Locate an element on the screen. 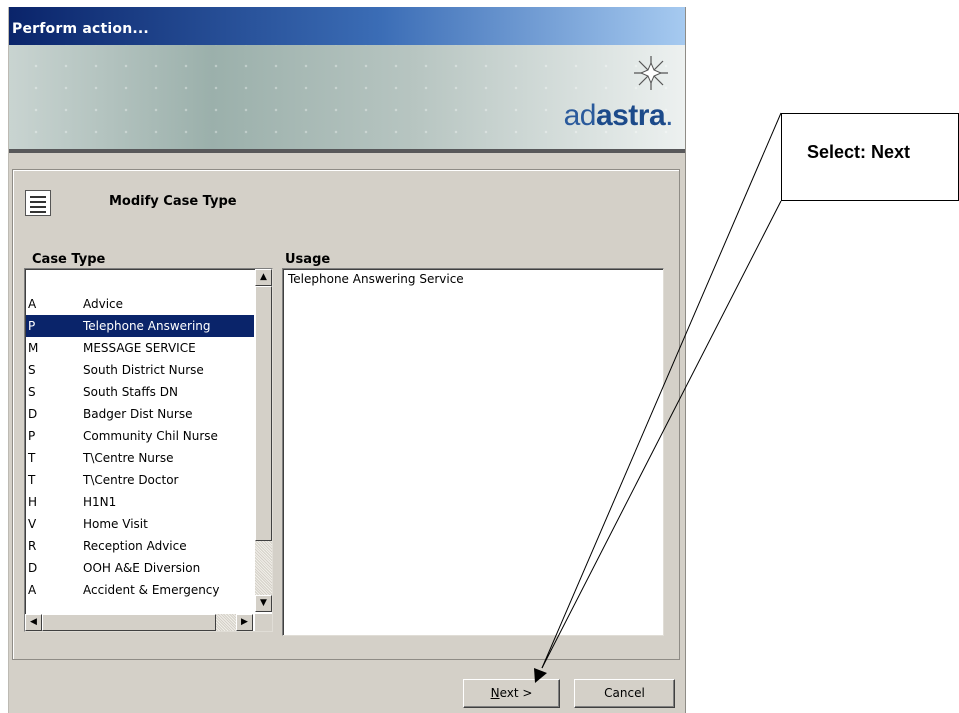 This screenshot has height=713, width=959. case-type-item: M MESSAGE SERVICE is located at coordinates (140, 348).